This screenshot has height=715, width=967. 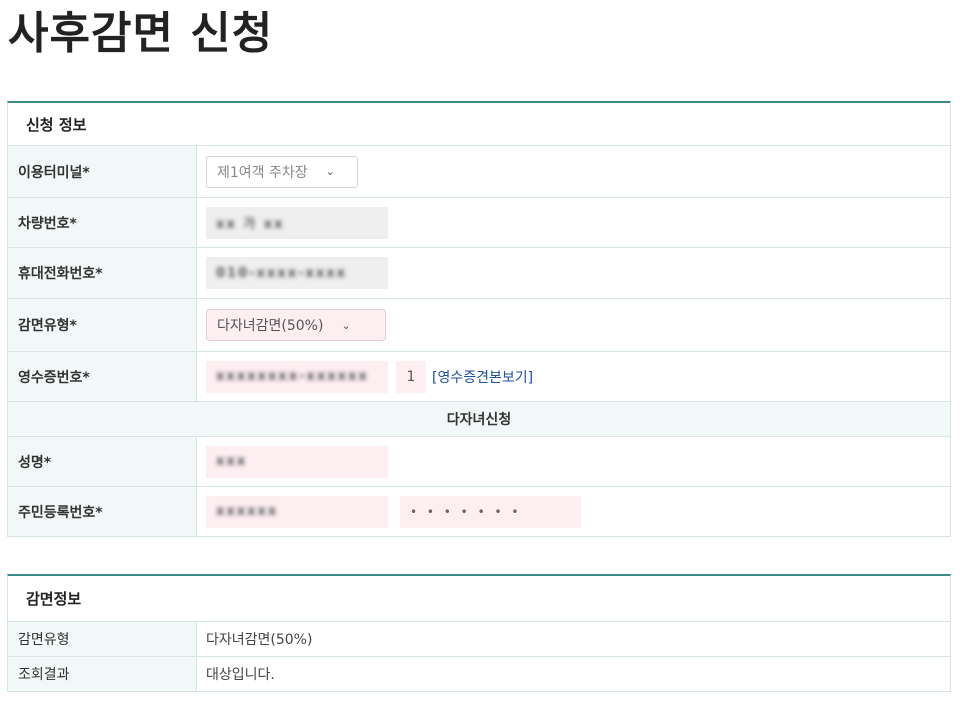 What do you see at coordinates (270, 326) in the screenshot?
I see `discount-type-select-value: 다자녀감면(50%)` at bounding box center [270, 326].